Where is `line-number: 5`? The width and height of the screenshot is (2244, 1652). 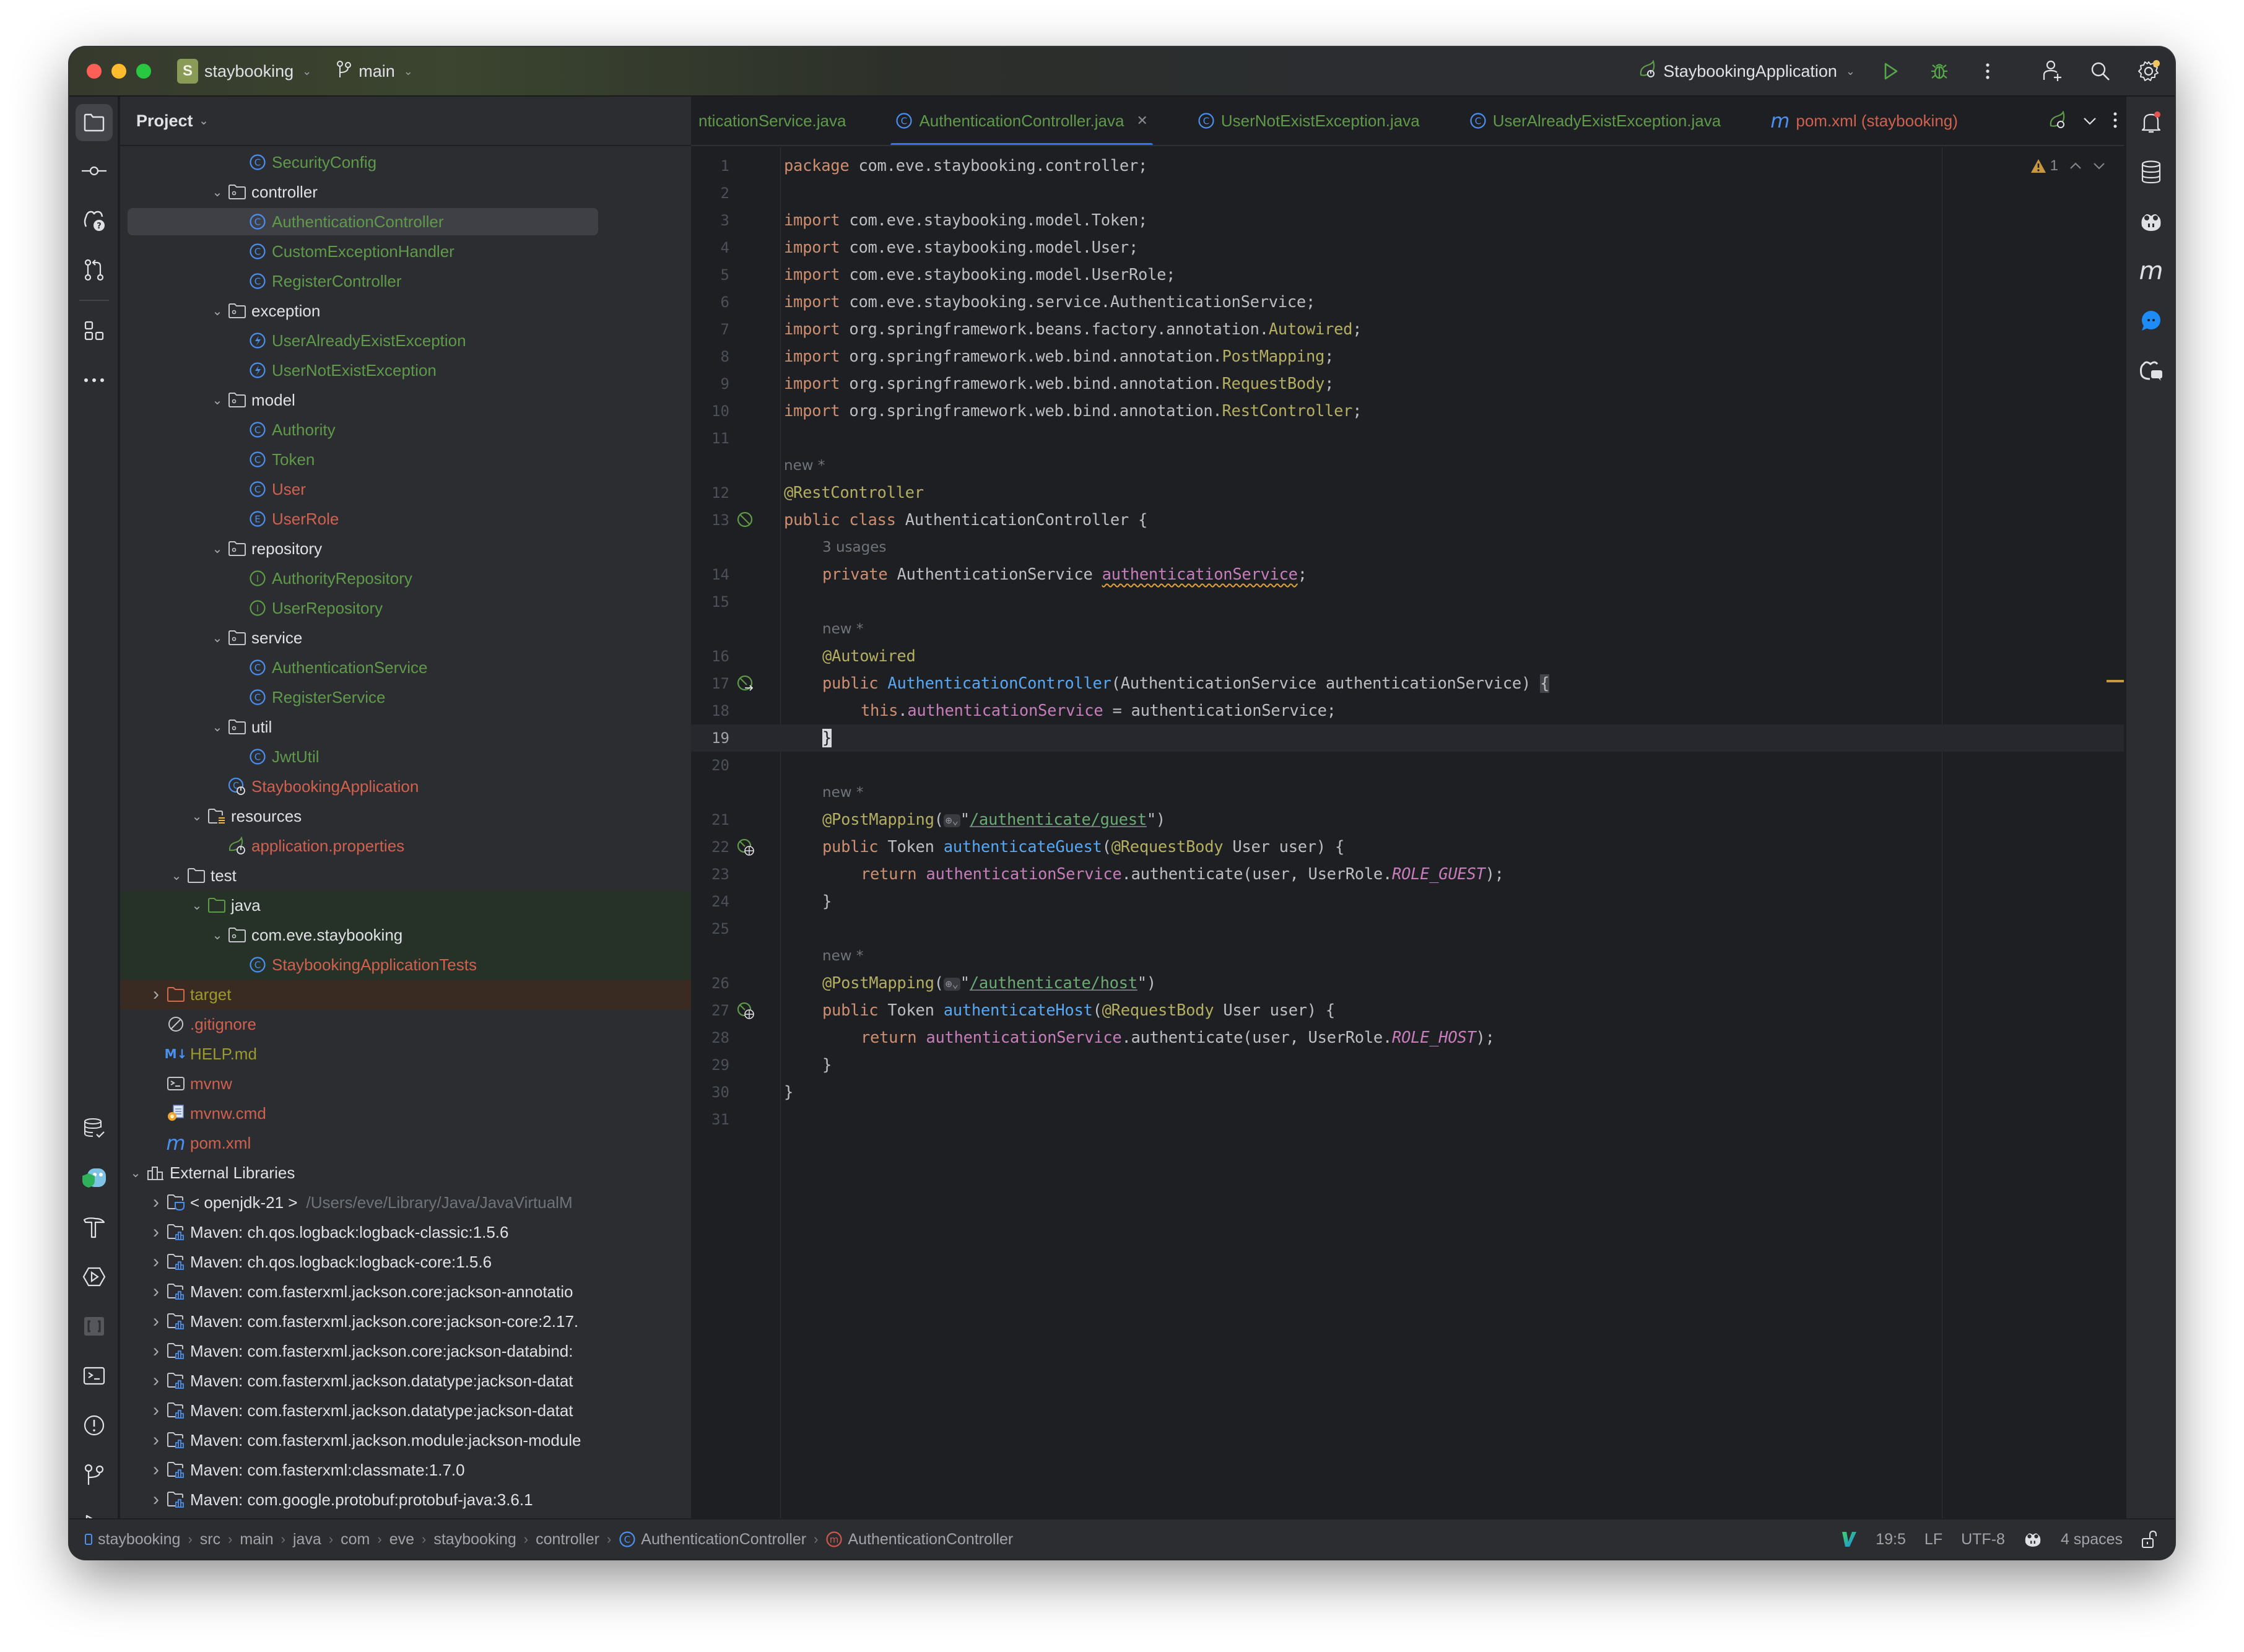
line-number: 5 is located at coordinates (710, 275).